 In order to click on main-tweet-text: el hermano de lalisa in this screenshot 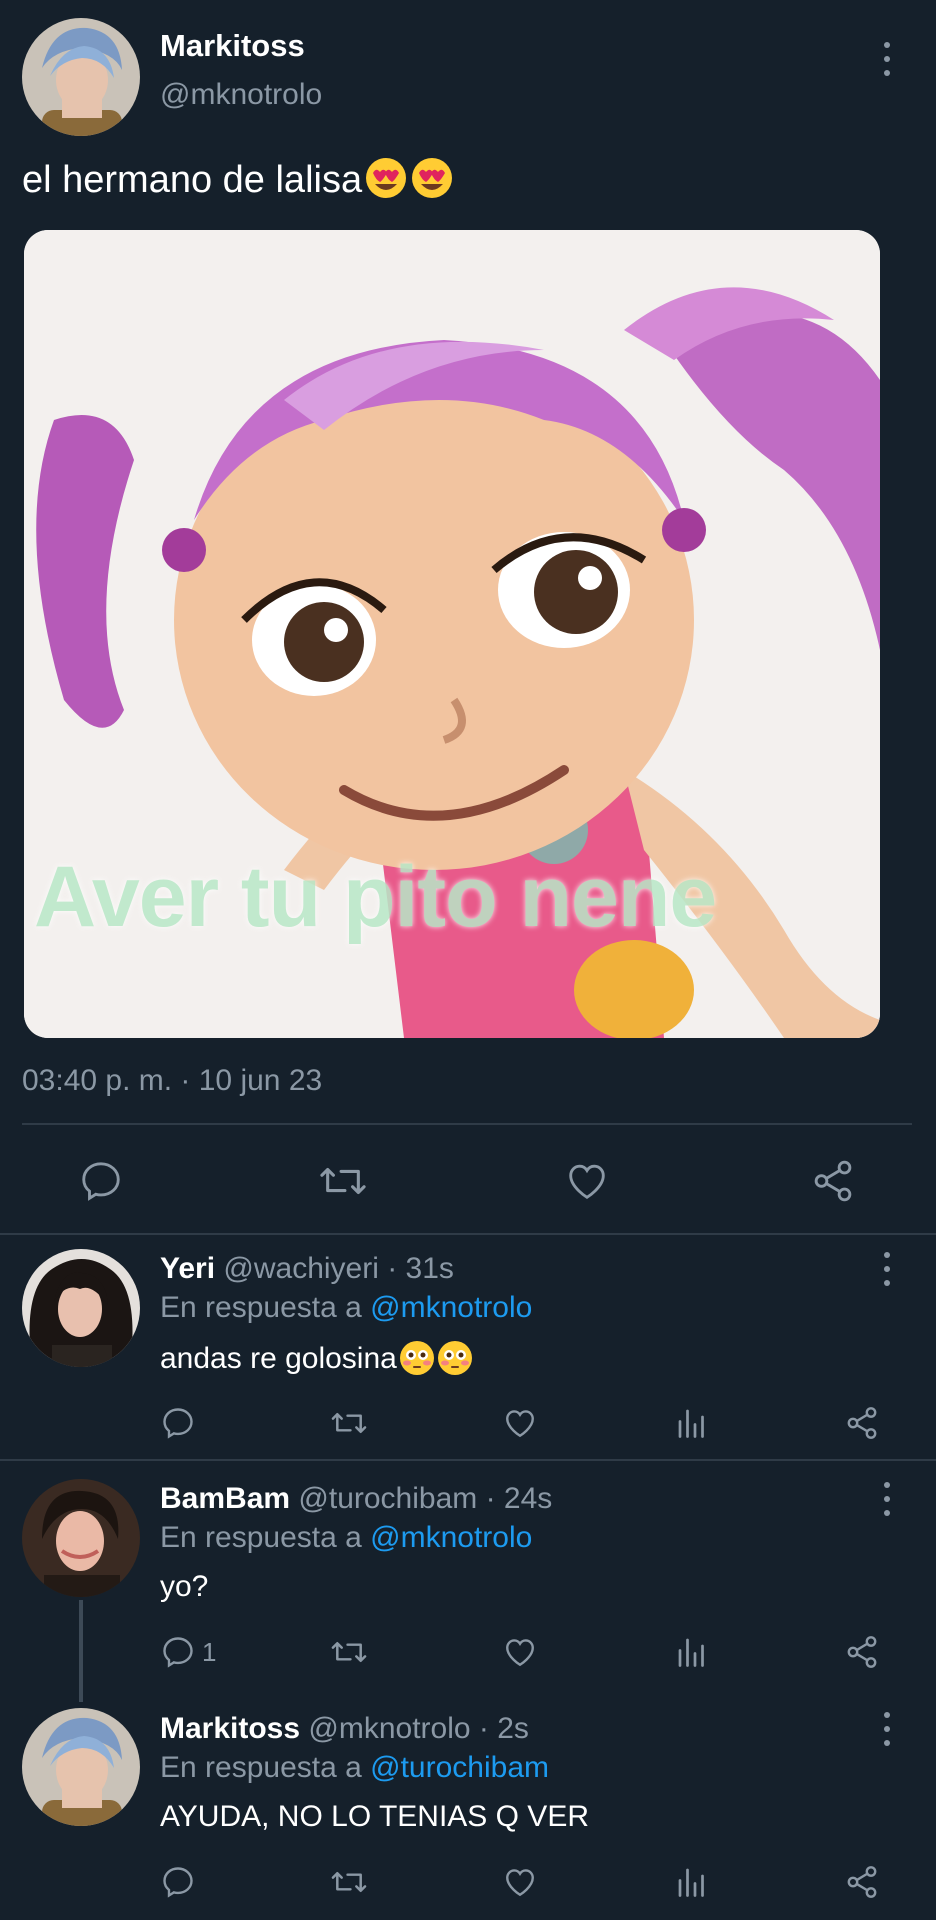, I will do `click(238, 179)`.